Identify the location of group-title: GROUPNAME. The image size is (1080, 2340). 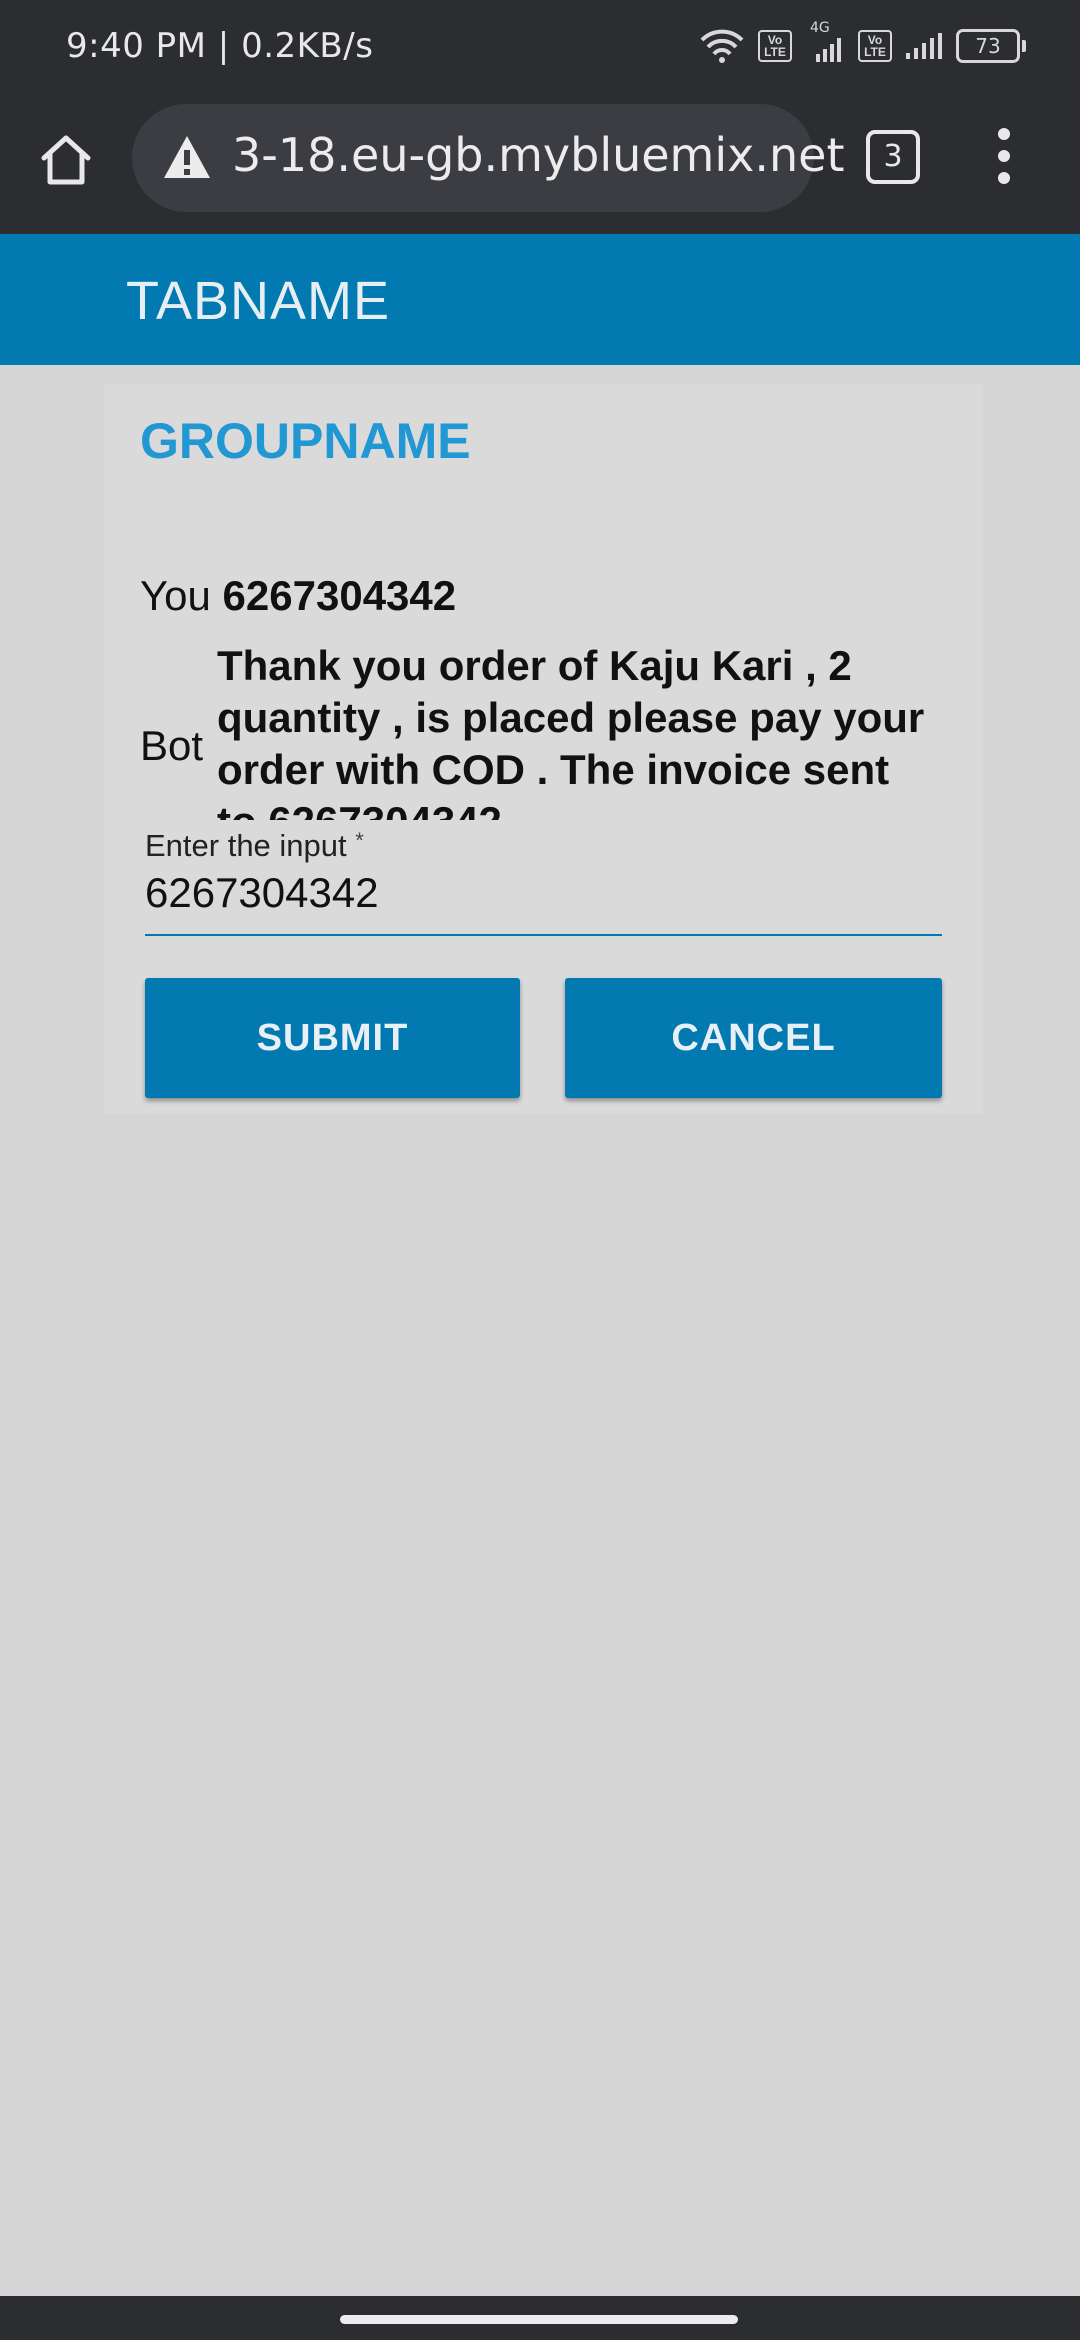
(305, 441).